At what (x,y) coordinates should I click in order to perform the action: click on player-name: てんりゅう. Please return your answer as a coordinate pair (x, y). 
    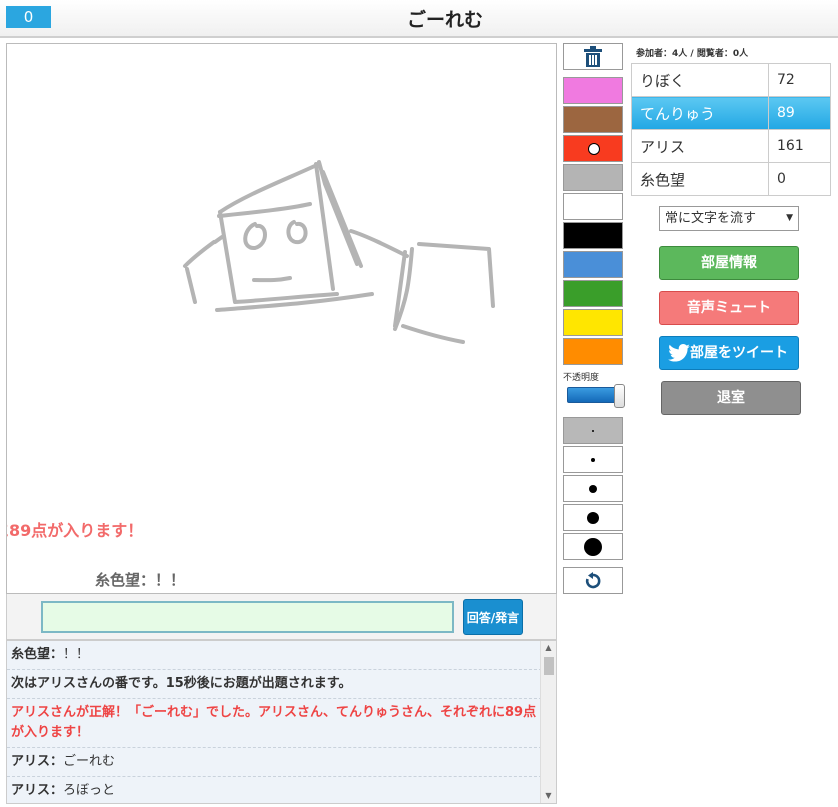
    Looking at the image, I should click on (700, 113).